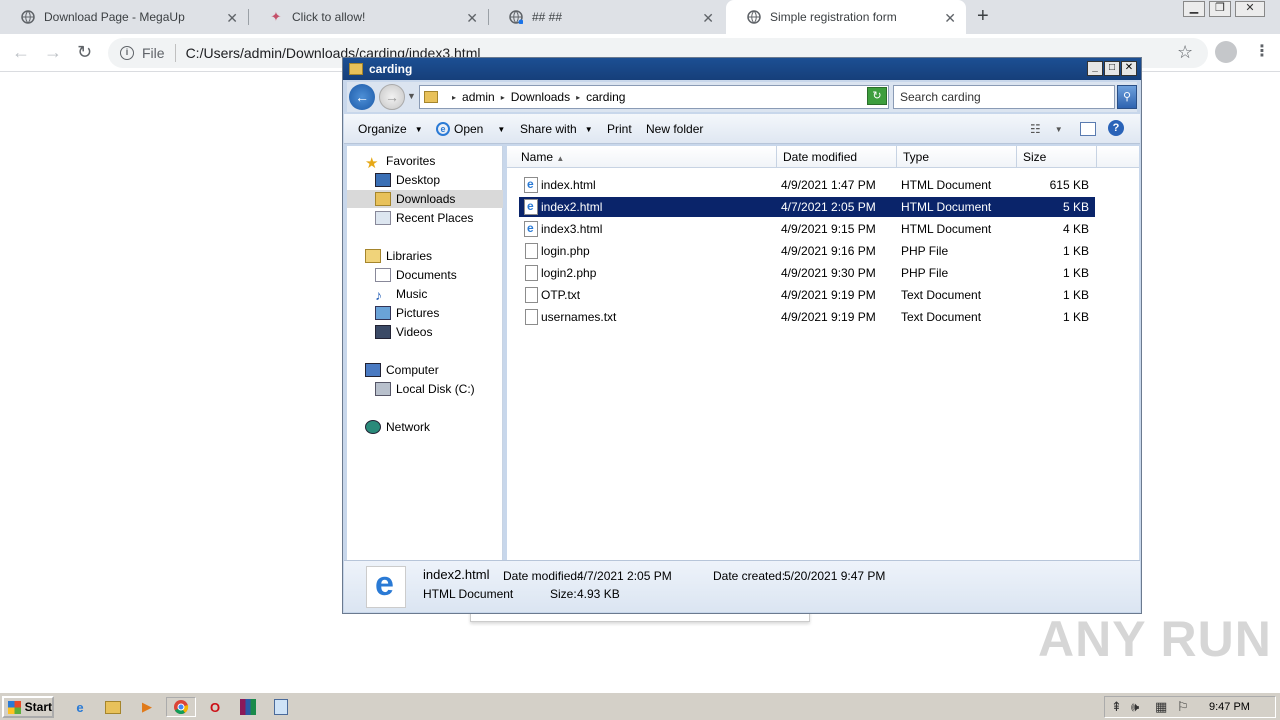 This screenshot has height=720, width=1280. I want to click on refresh-icon: ↻, so click(877, 96).